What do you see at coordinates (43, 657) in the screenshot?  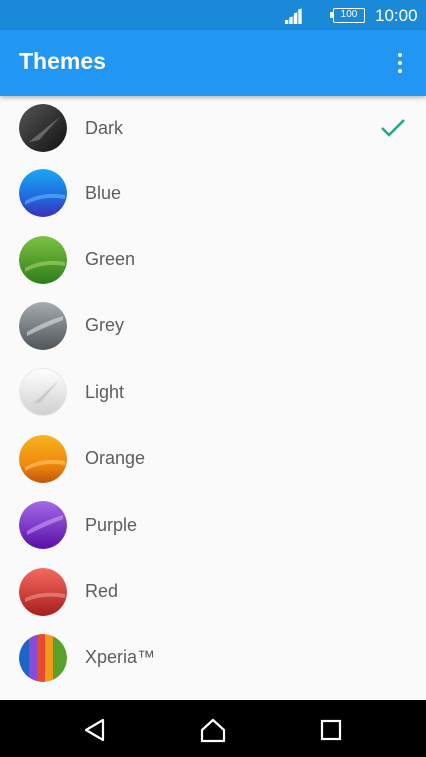 I see `xperia-theme-swatch-icon` at bounding box center [43, 657].